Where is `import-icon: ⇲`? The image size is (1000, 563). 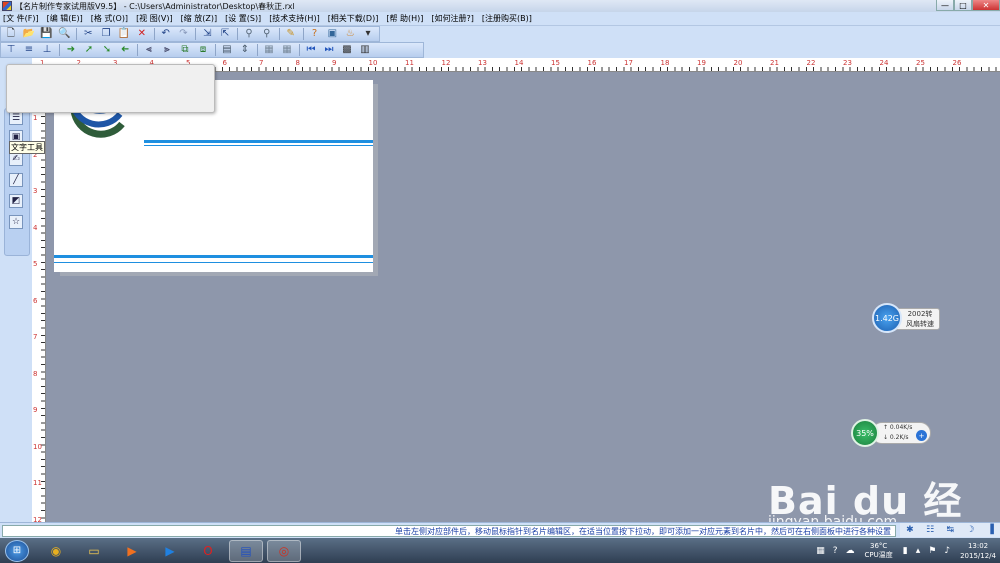 import-icon: ⇲ is located at coordinates (207, 34).